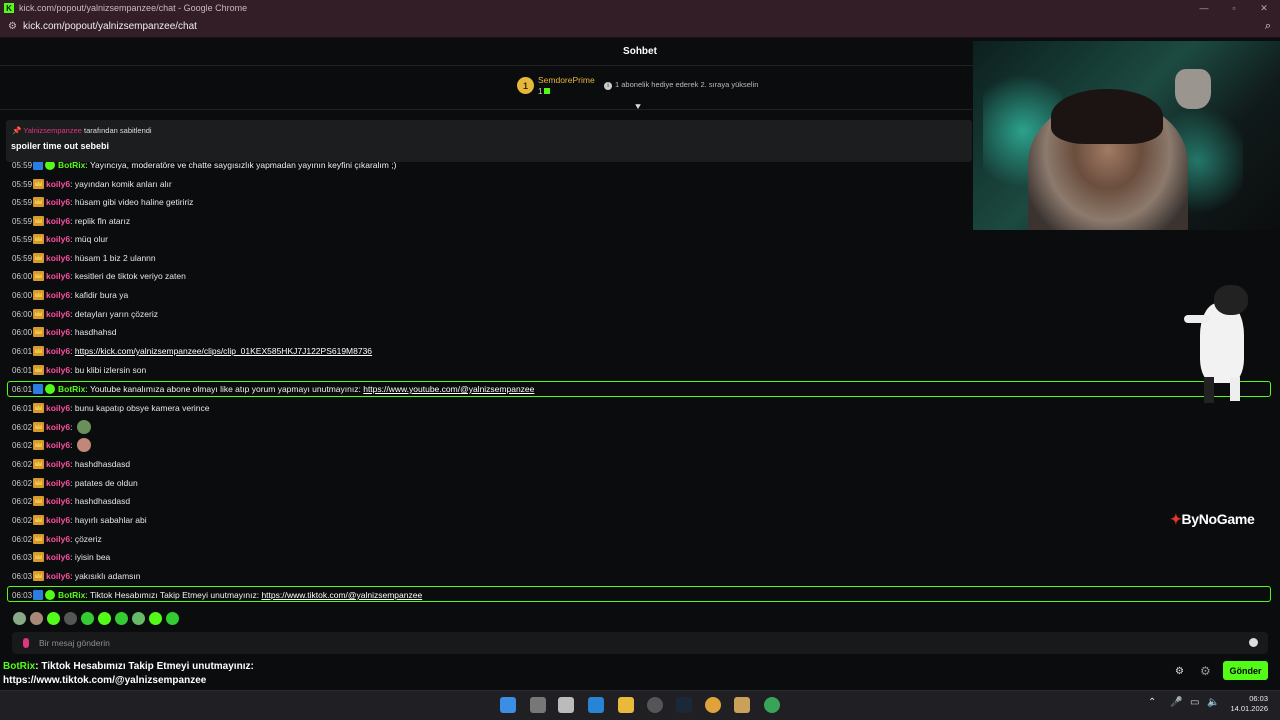 This screenshot has width=1280, height=720. Describe the element at coordinates (110, 26) in the screenshot. I see `url-text: kick.com/popout/yalnizsempanzee/chat` at that location.